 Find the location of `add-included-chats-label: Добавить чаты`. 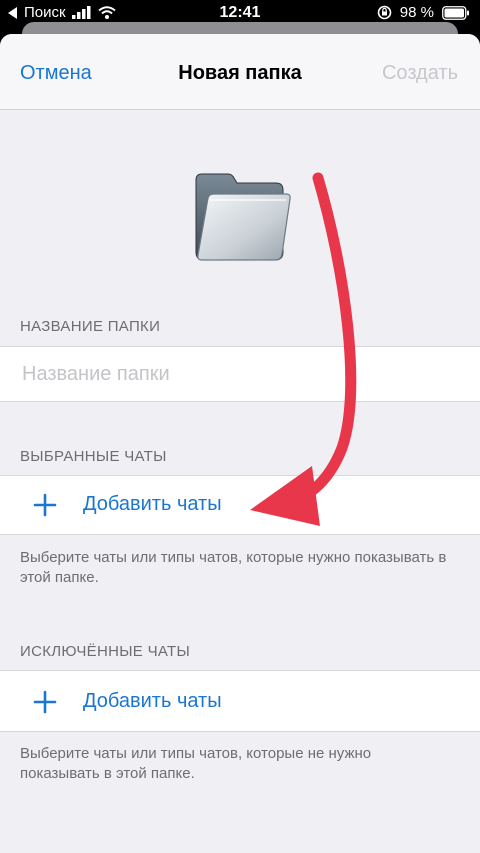

add-included-chats-label: Добавить чаты is located at coordinates (152, 504).